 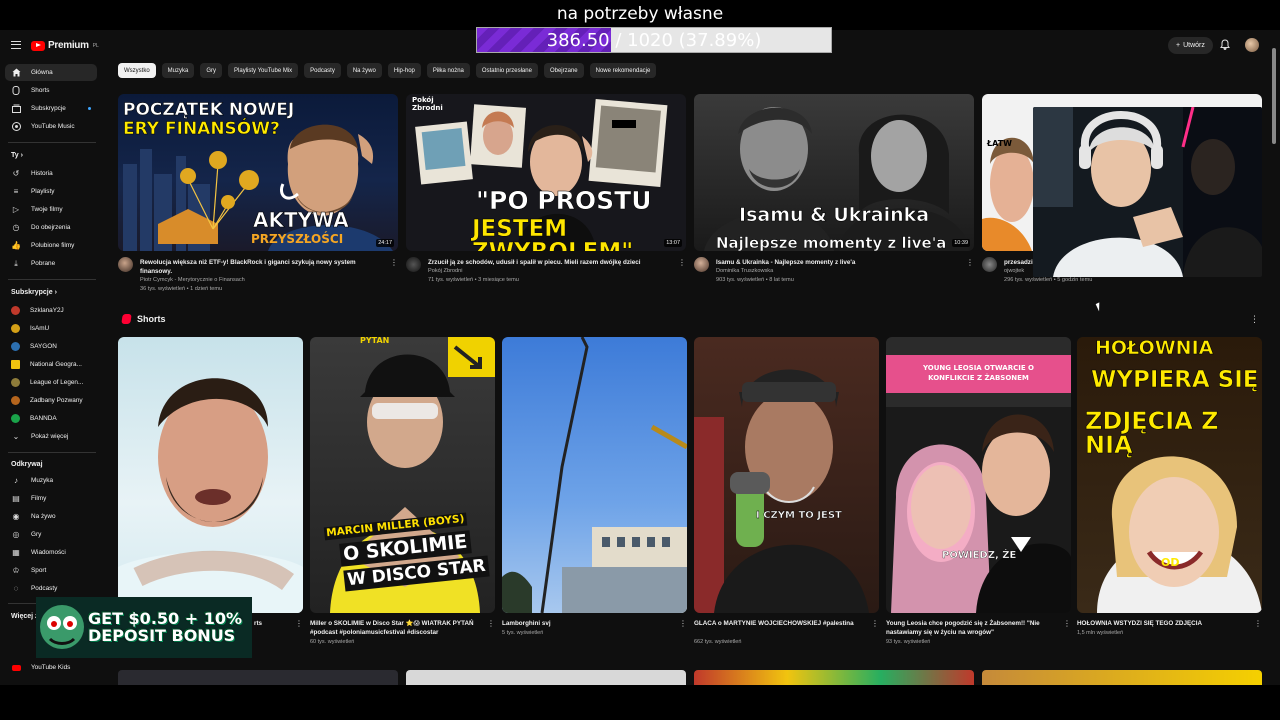 What do you see at coordinates (506, 70) in the screenshot?
I see `filter-chip: Ostatnio przesłane` at bounding box center [506, 70].